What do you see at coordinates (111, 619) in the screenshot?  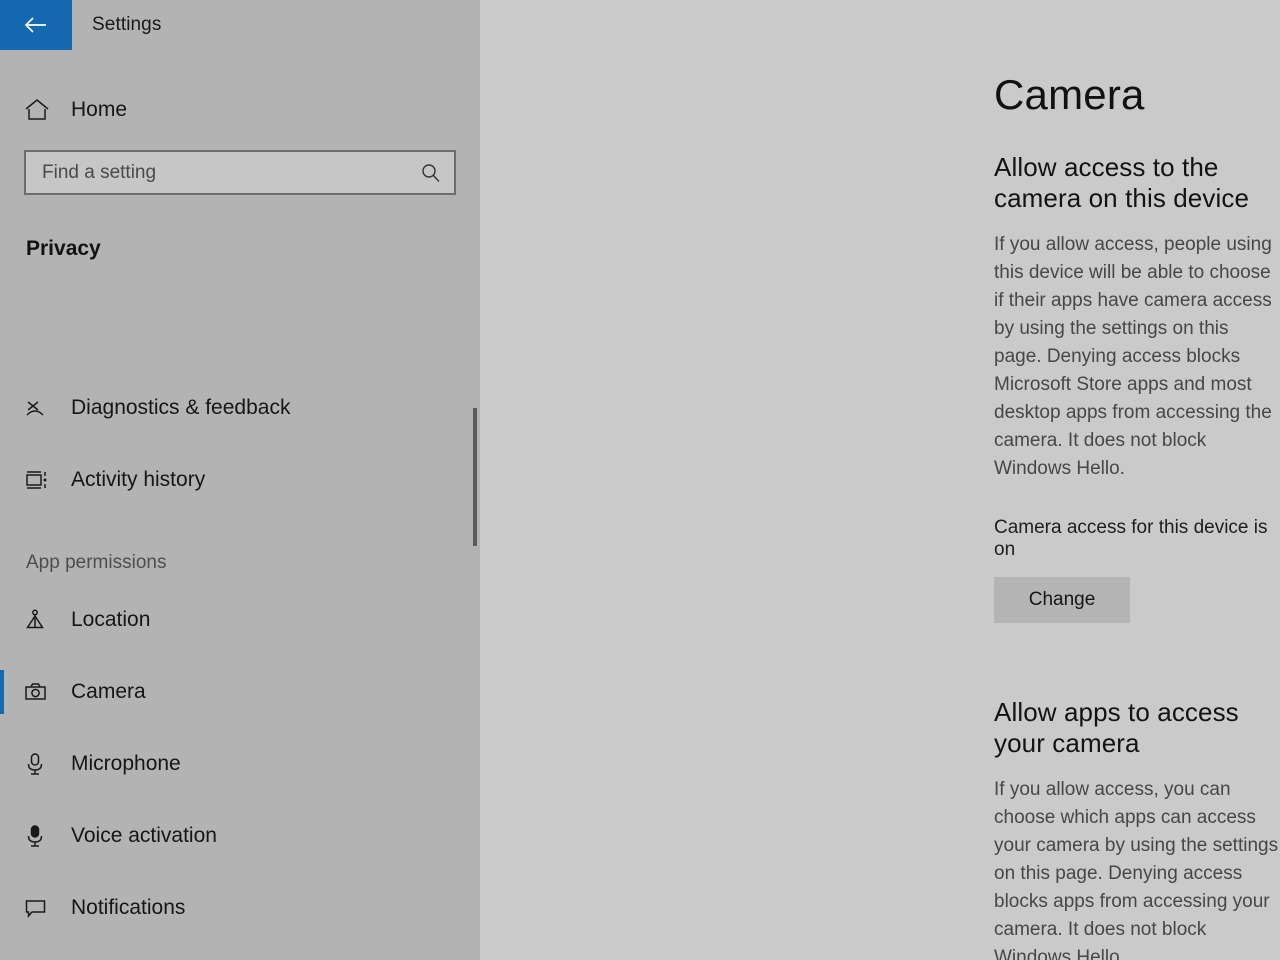 I see `sidebar-item-label: Location` at bounding box center [111, 619].